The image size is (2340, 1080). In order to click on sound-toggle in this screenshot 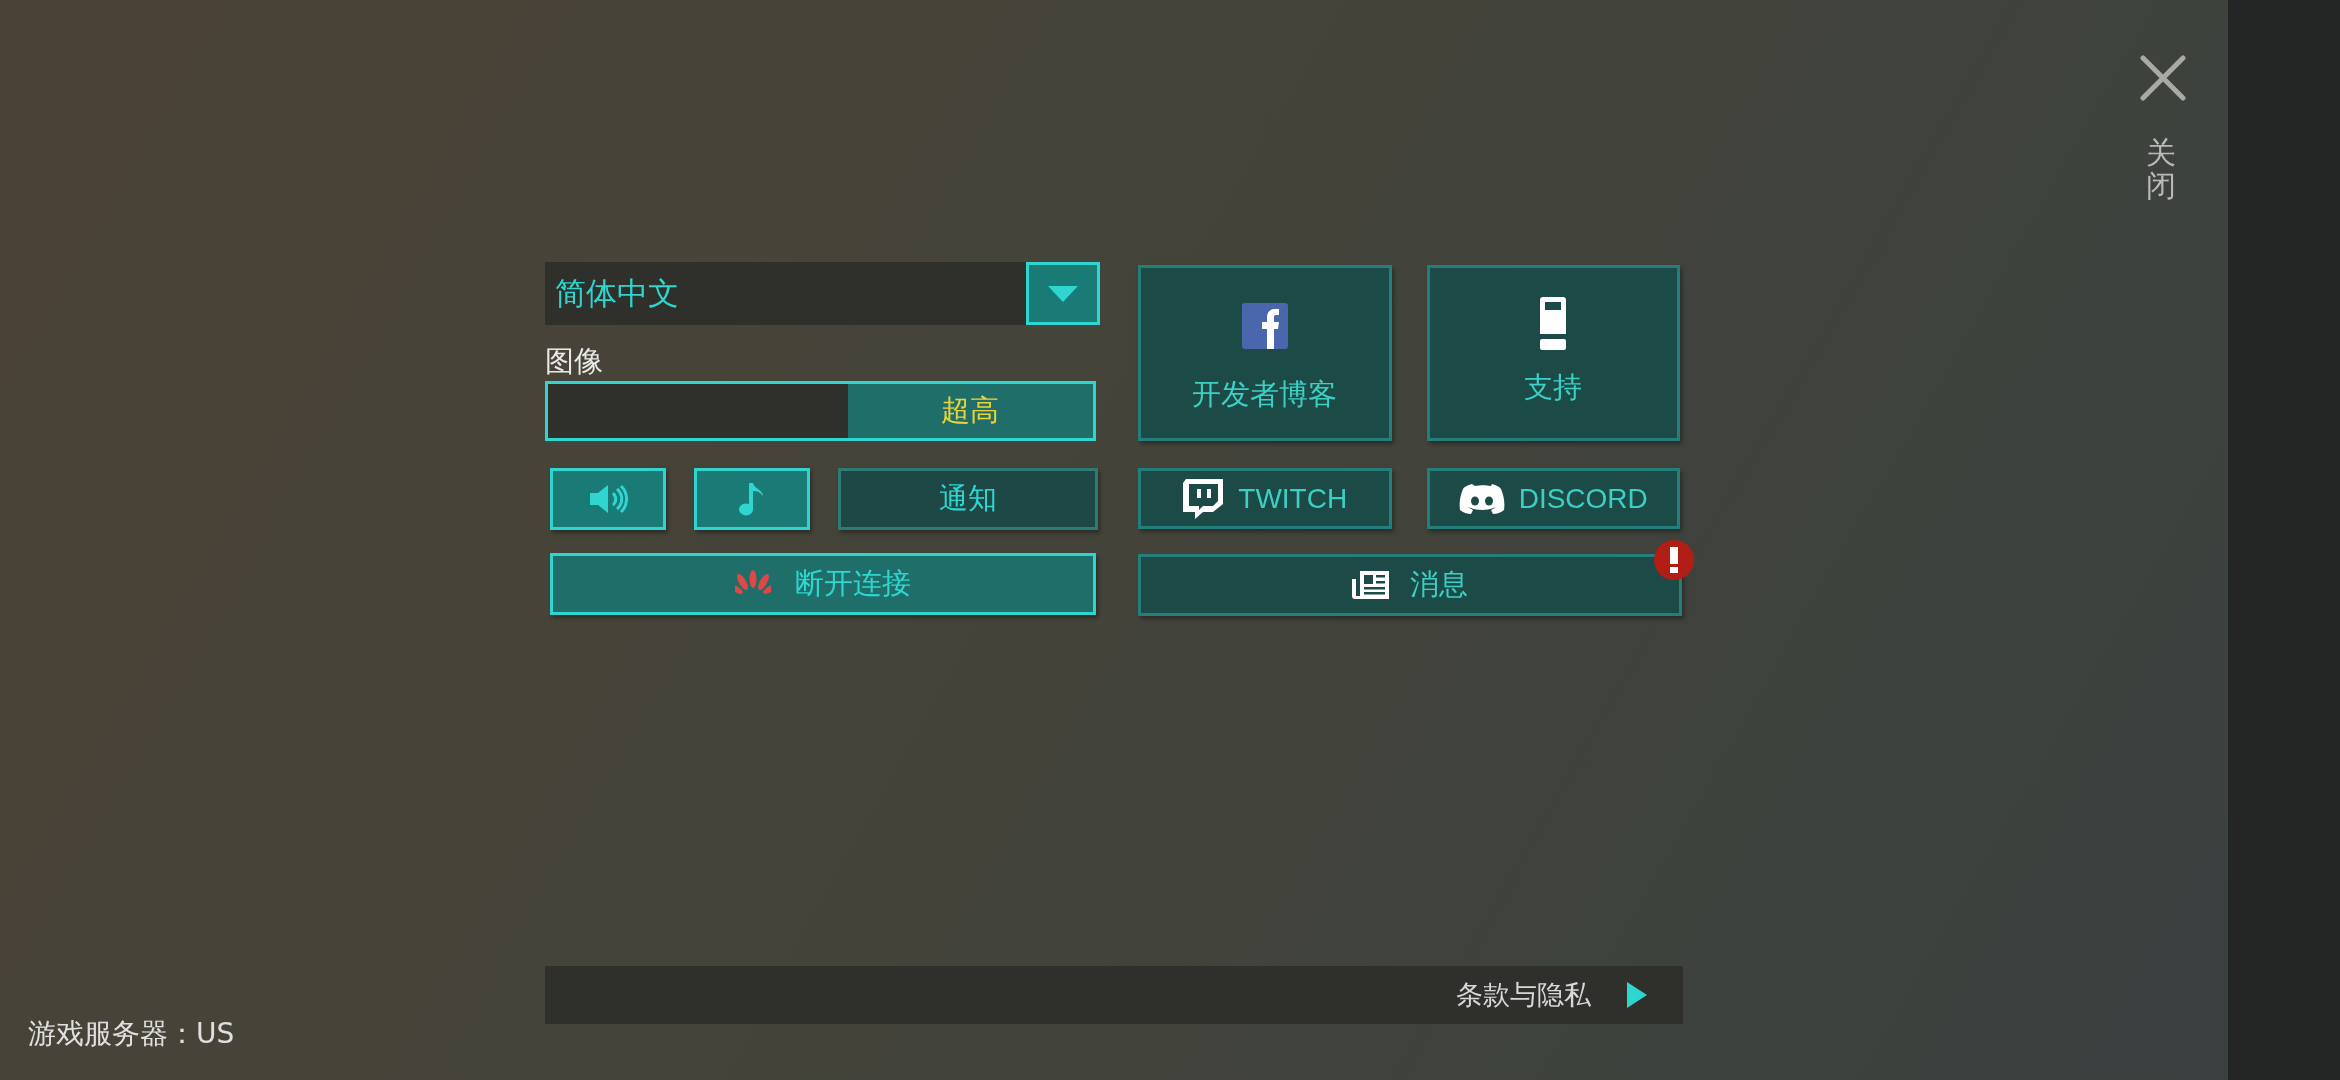, I will do `click(608, 499)`.